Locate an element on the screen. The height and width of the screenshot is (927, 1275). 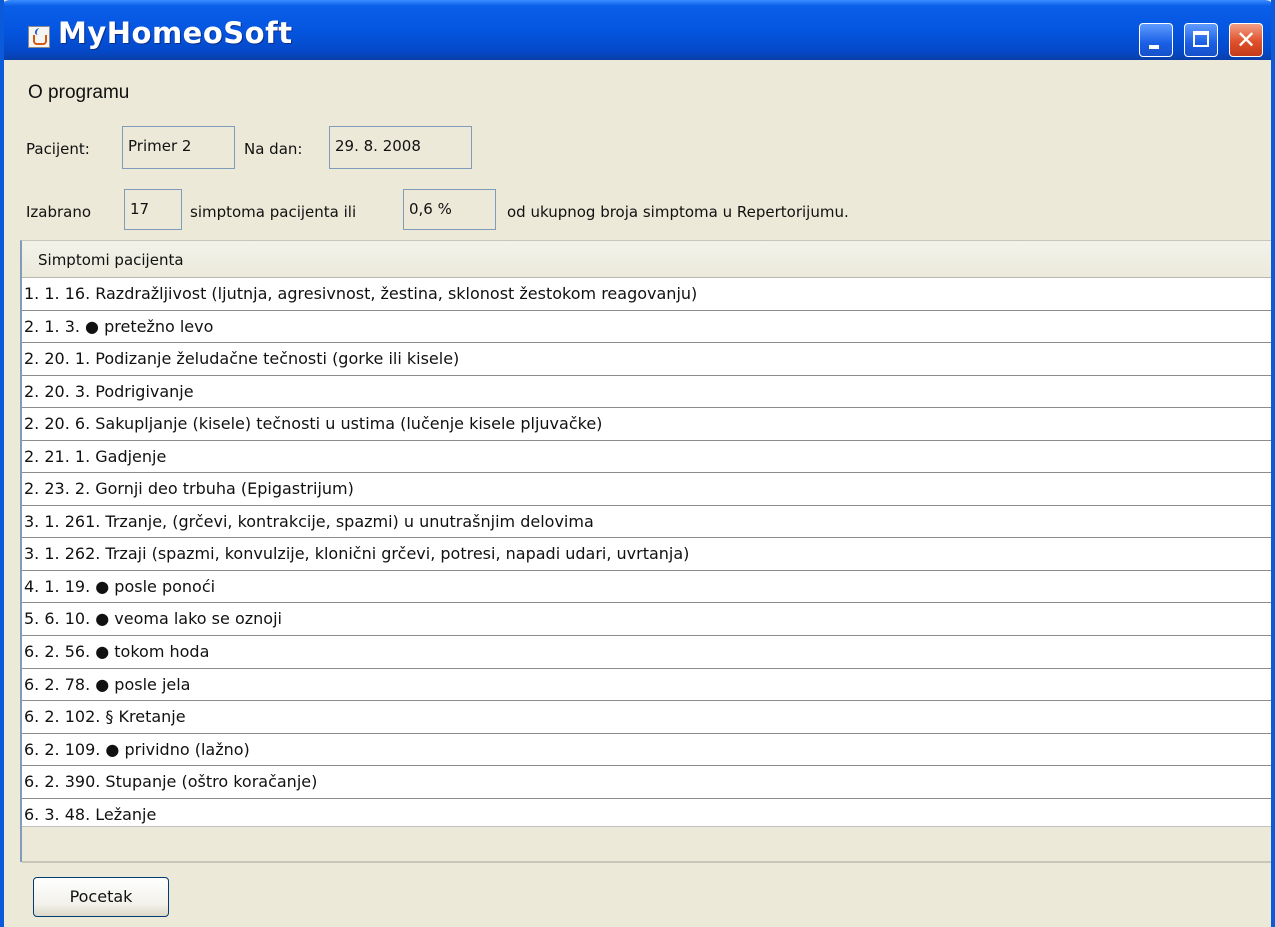
date-label: Na dan: is located at coordinates (273, 149).